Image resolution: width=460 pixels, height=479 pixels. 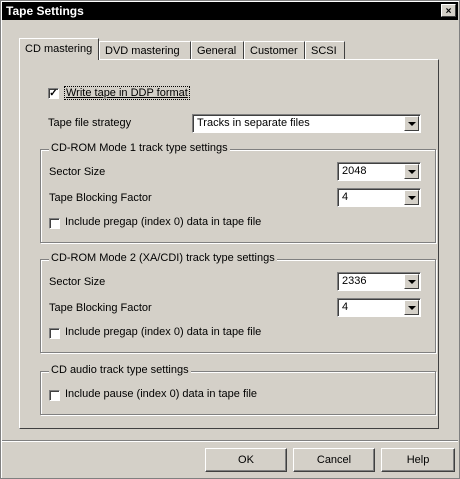 I want to click on mode1-blocking-value: 4, so click(x=345, y=197).